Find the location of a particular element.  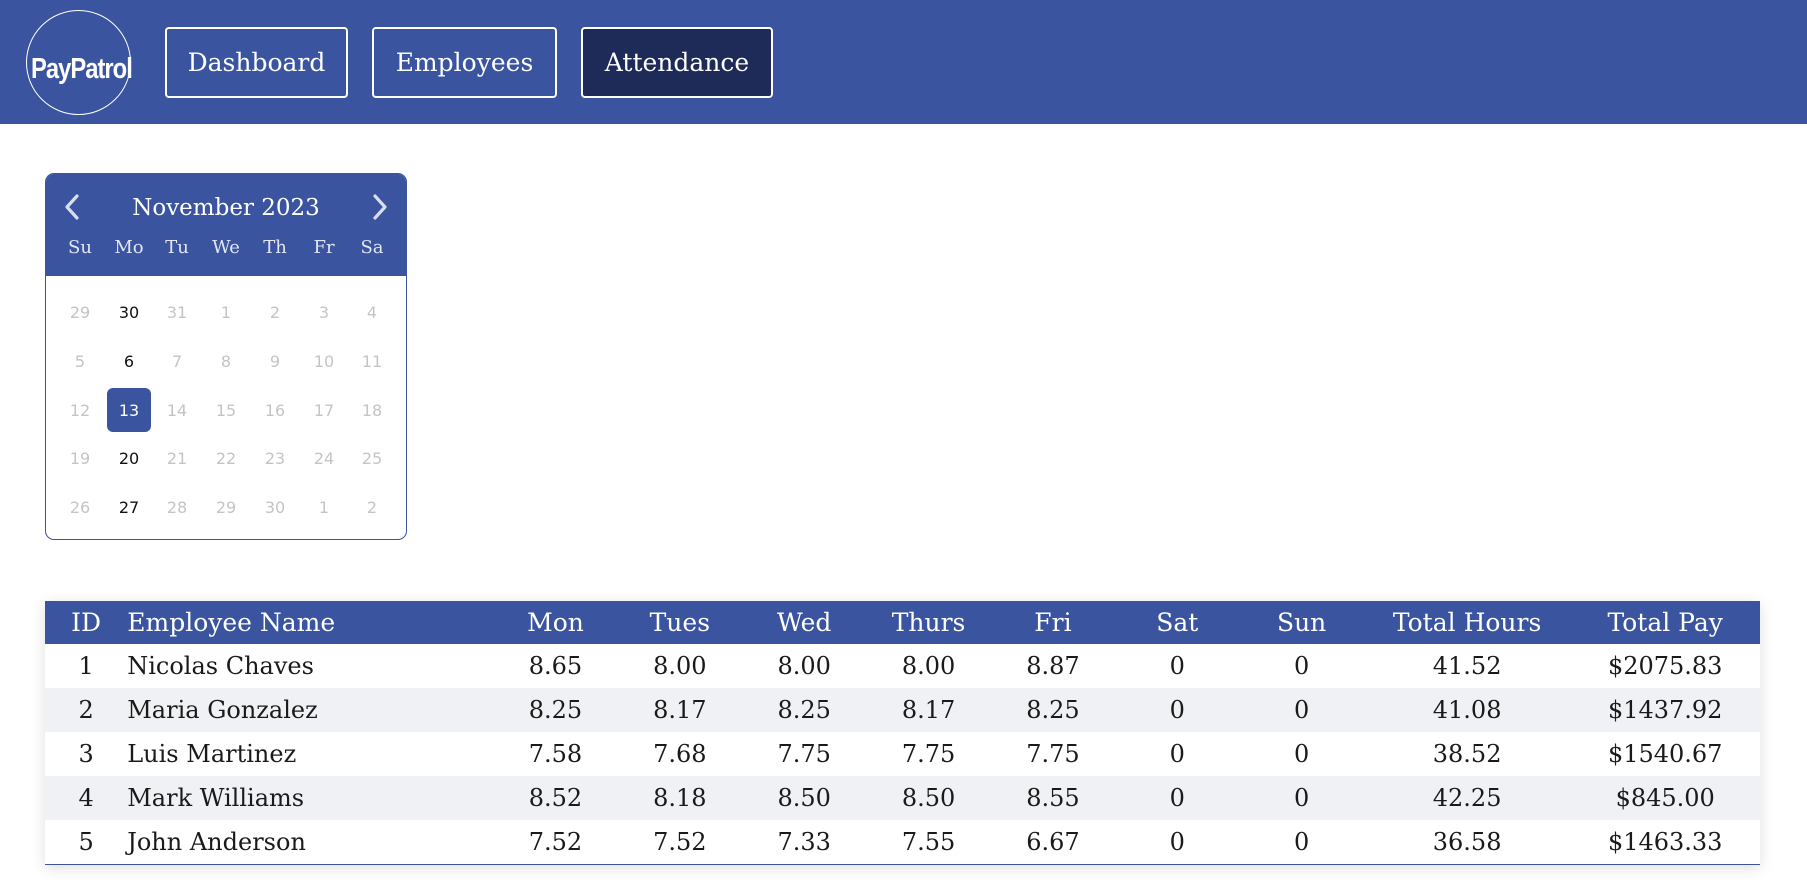

cell-mon: 8.65 is located at coordinates (555, 666).